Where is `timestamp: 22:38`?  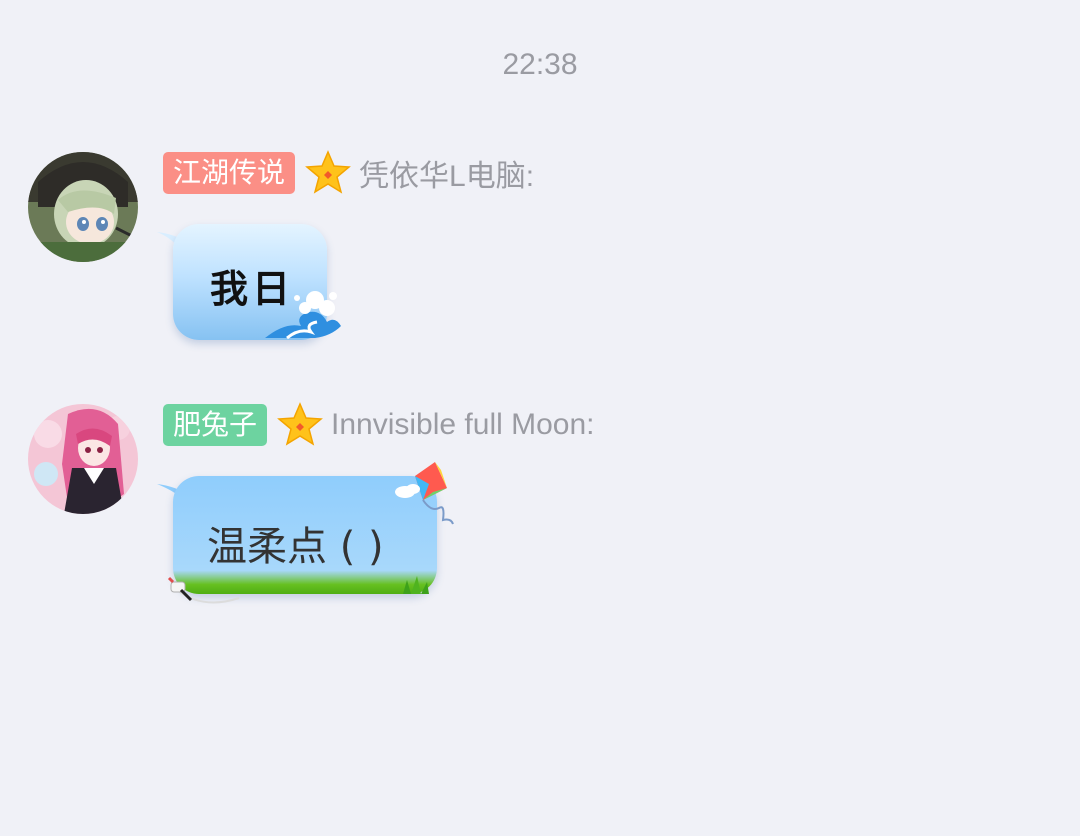
timestamp: 22:38 is located at coordinates (540, 64).